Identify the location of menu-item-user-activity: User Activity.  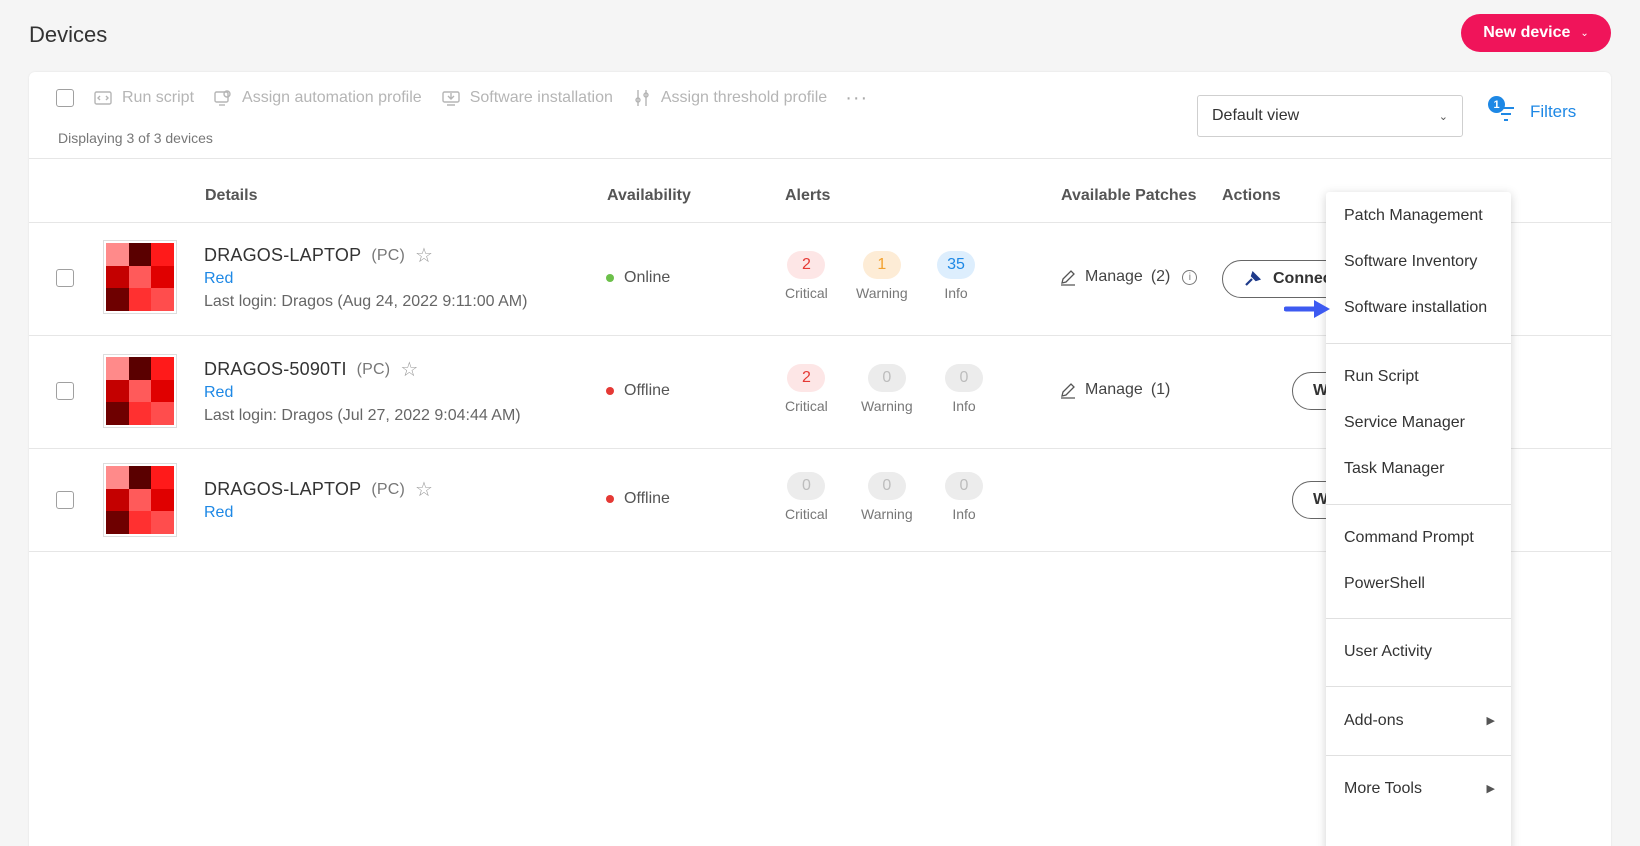
(1388, 652).